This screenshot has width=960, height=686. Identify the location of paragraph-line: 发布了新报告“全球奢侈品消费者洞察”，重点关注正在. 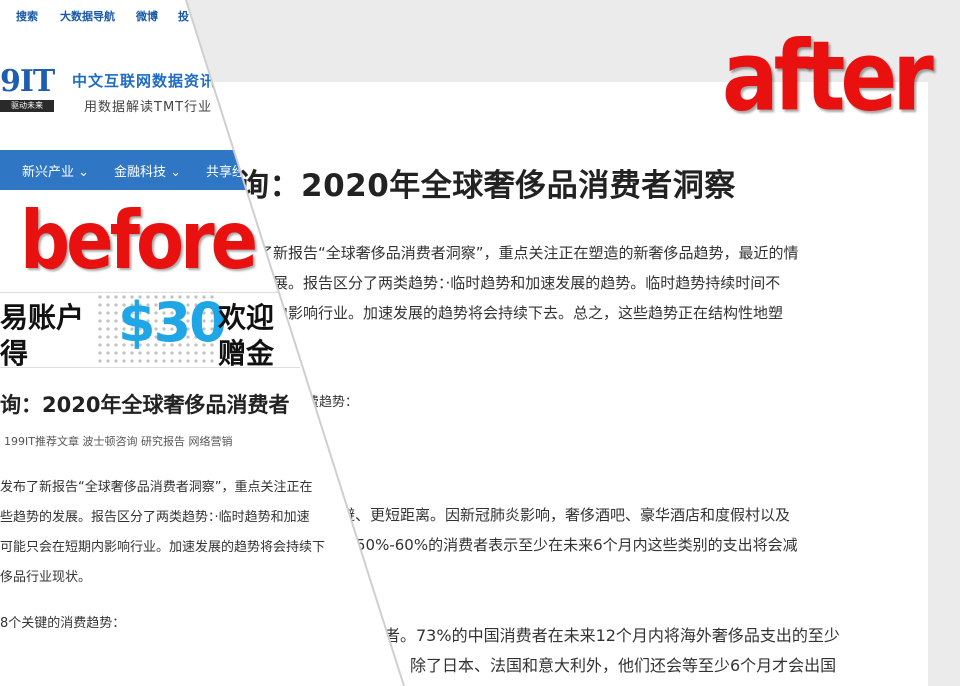
(156, 487).